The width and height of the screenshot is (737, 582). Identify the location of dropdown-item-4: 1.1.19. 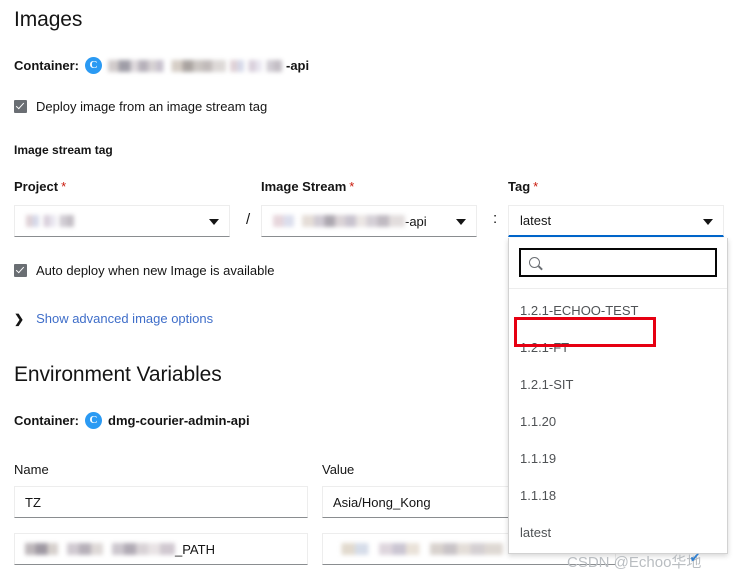
(618, 458).